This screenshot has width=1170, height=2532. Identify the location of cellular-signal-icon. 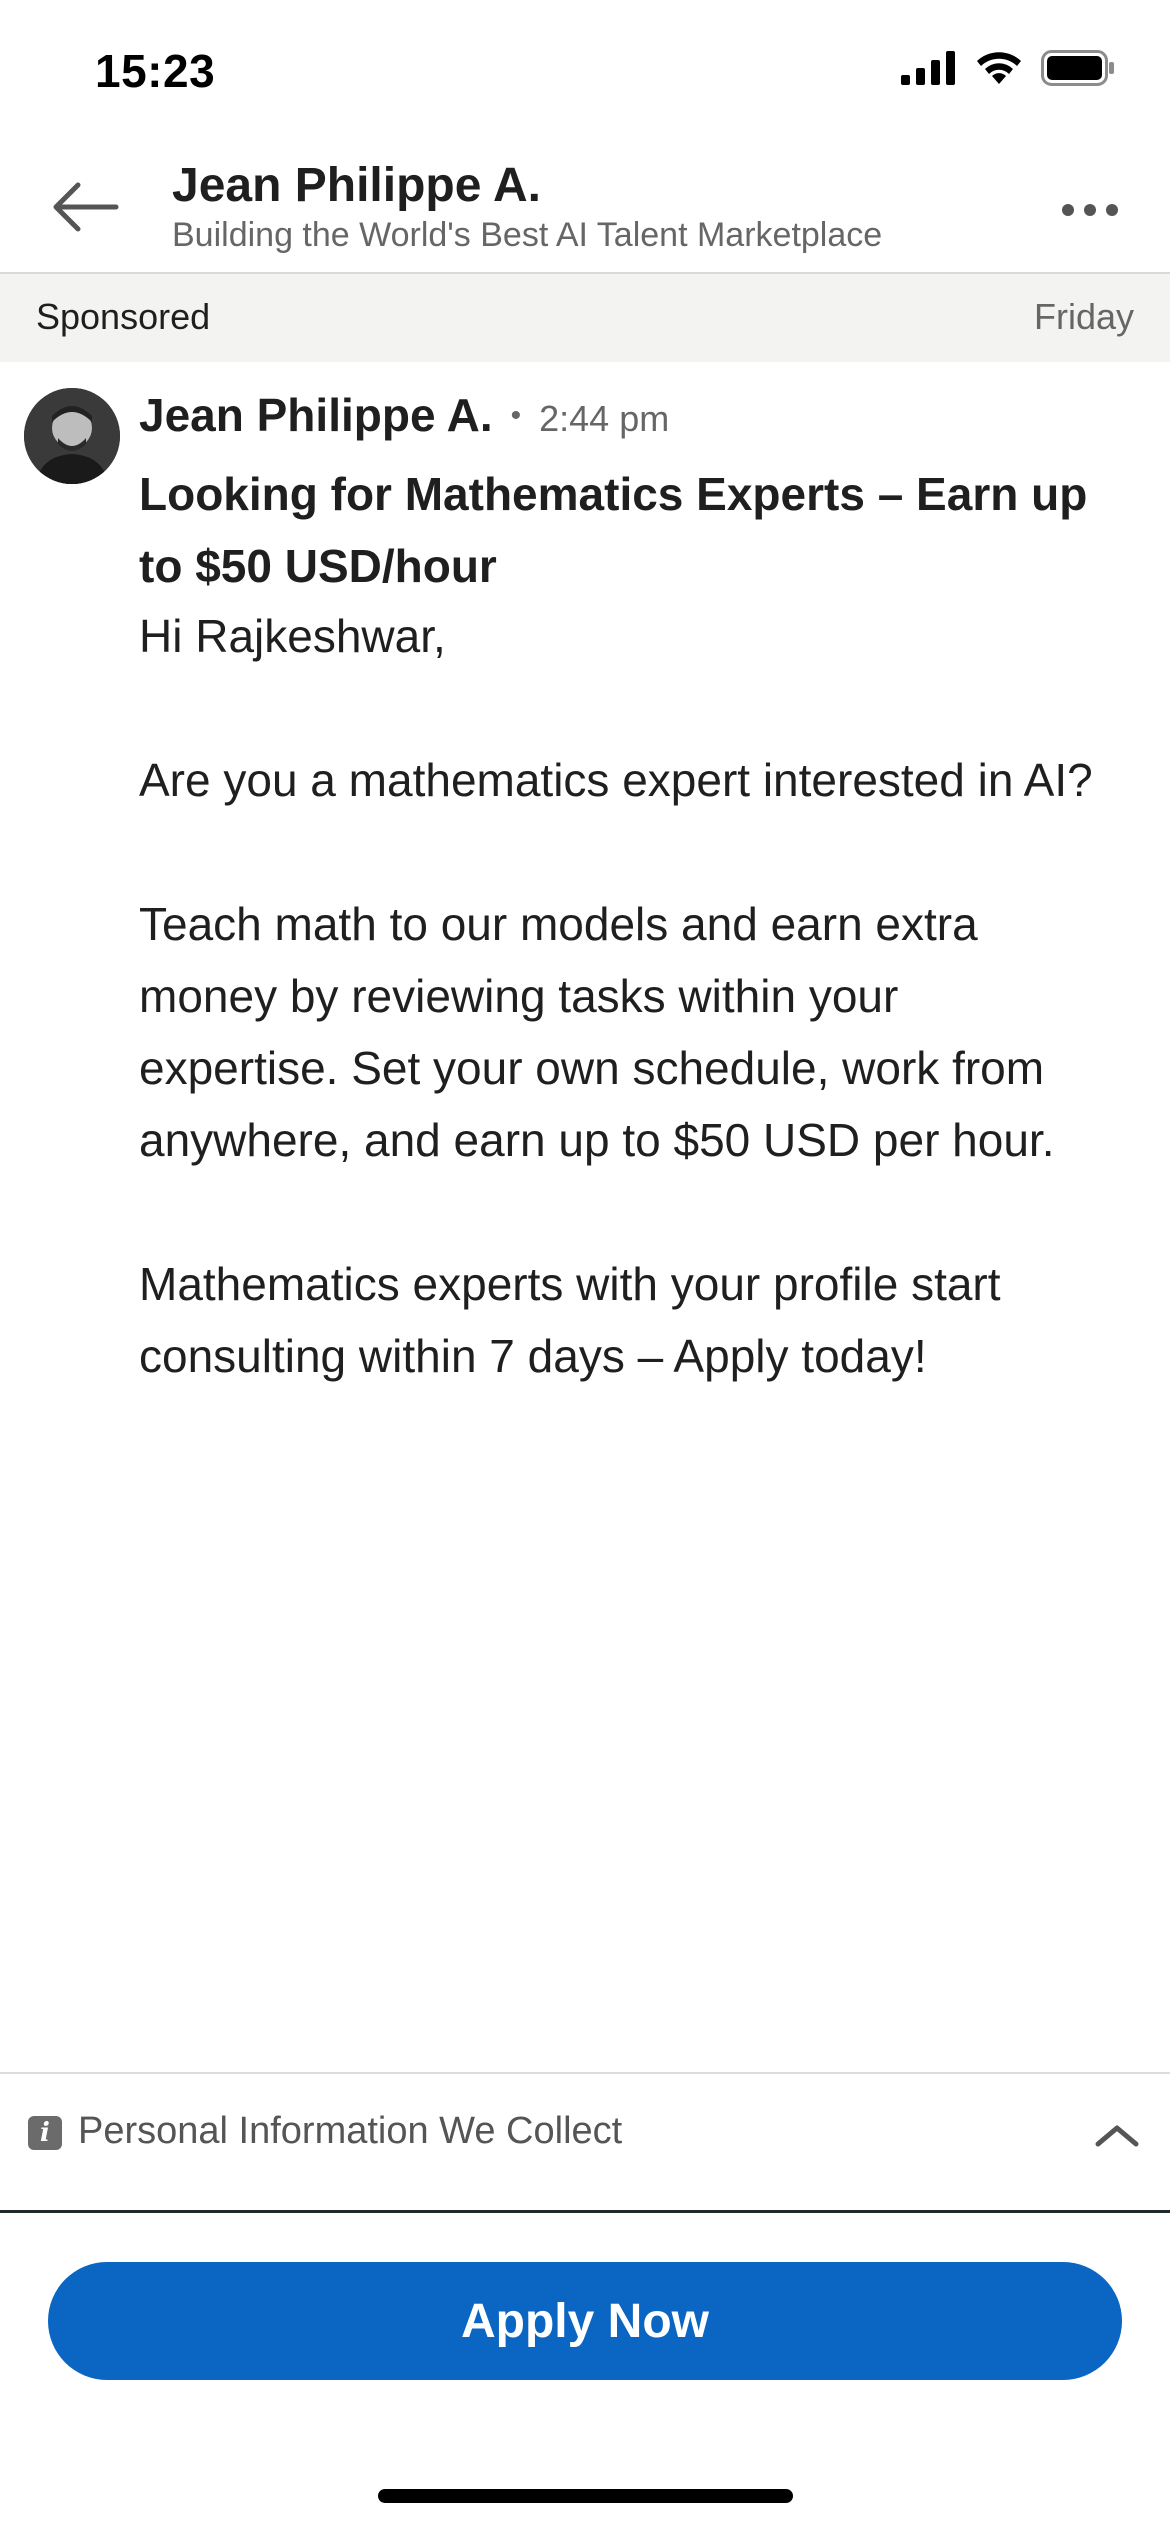
(928, 68).